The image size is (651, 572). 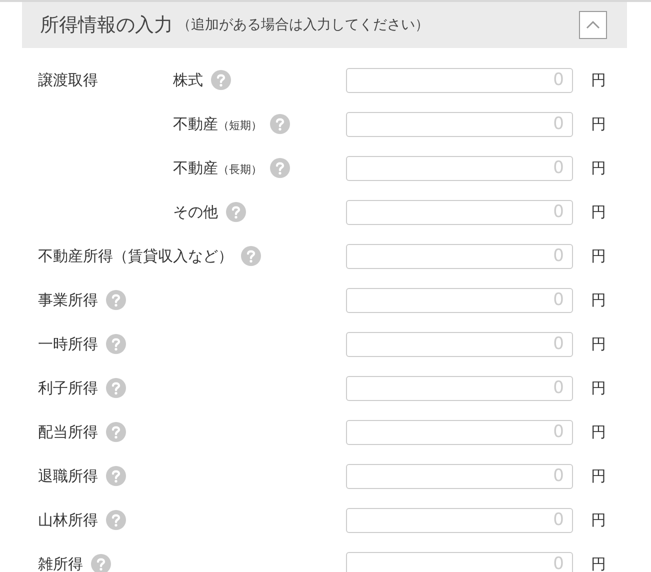 I want to click on field-label: 不動産（短期）, so click(x=217, y=124).